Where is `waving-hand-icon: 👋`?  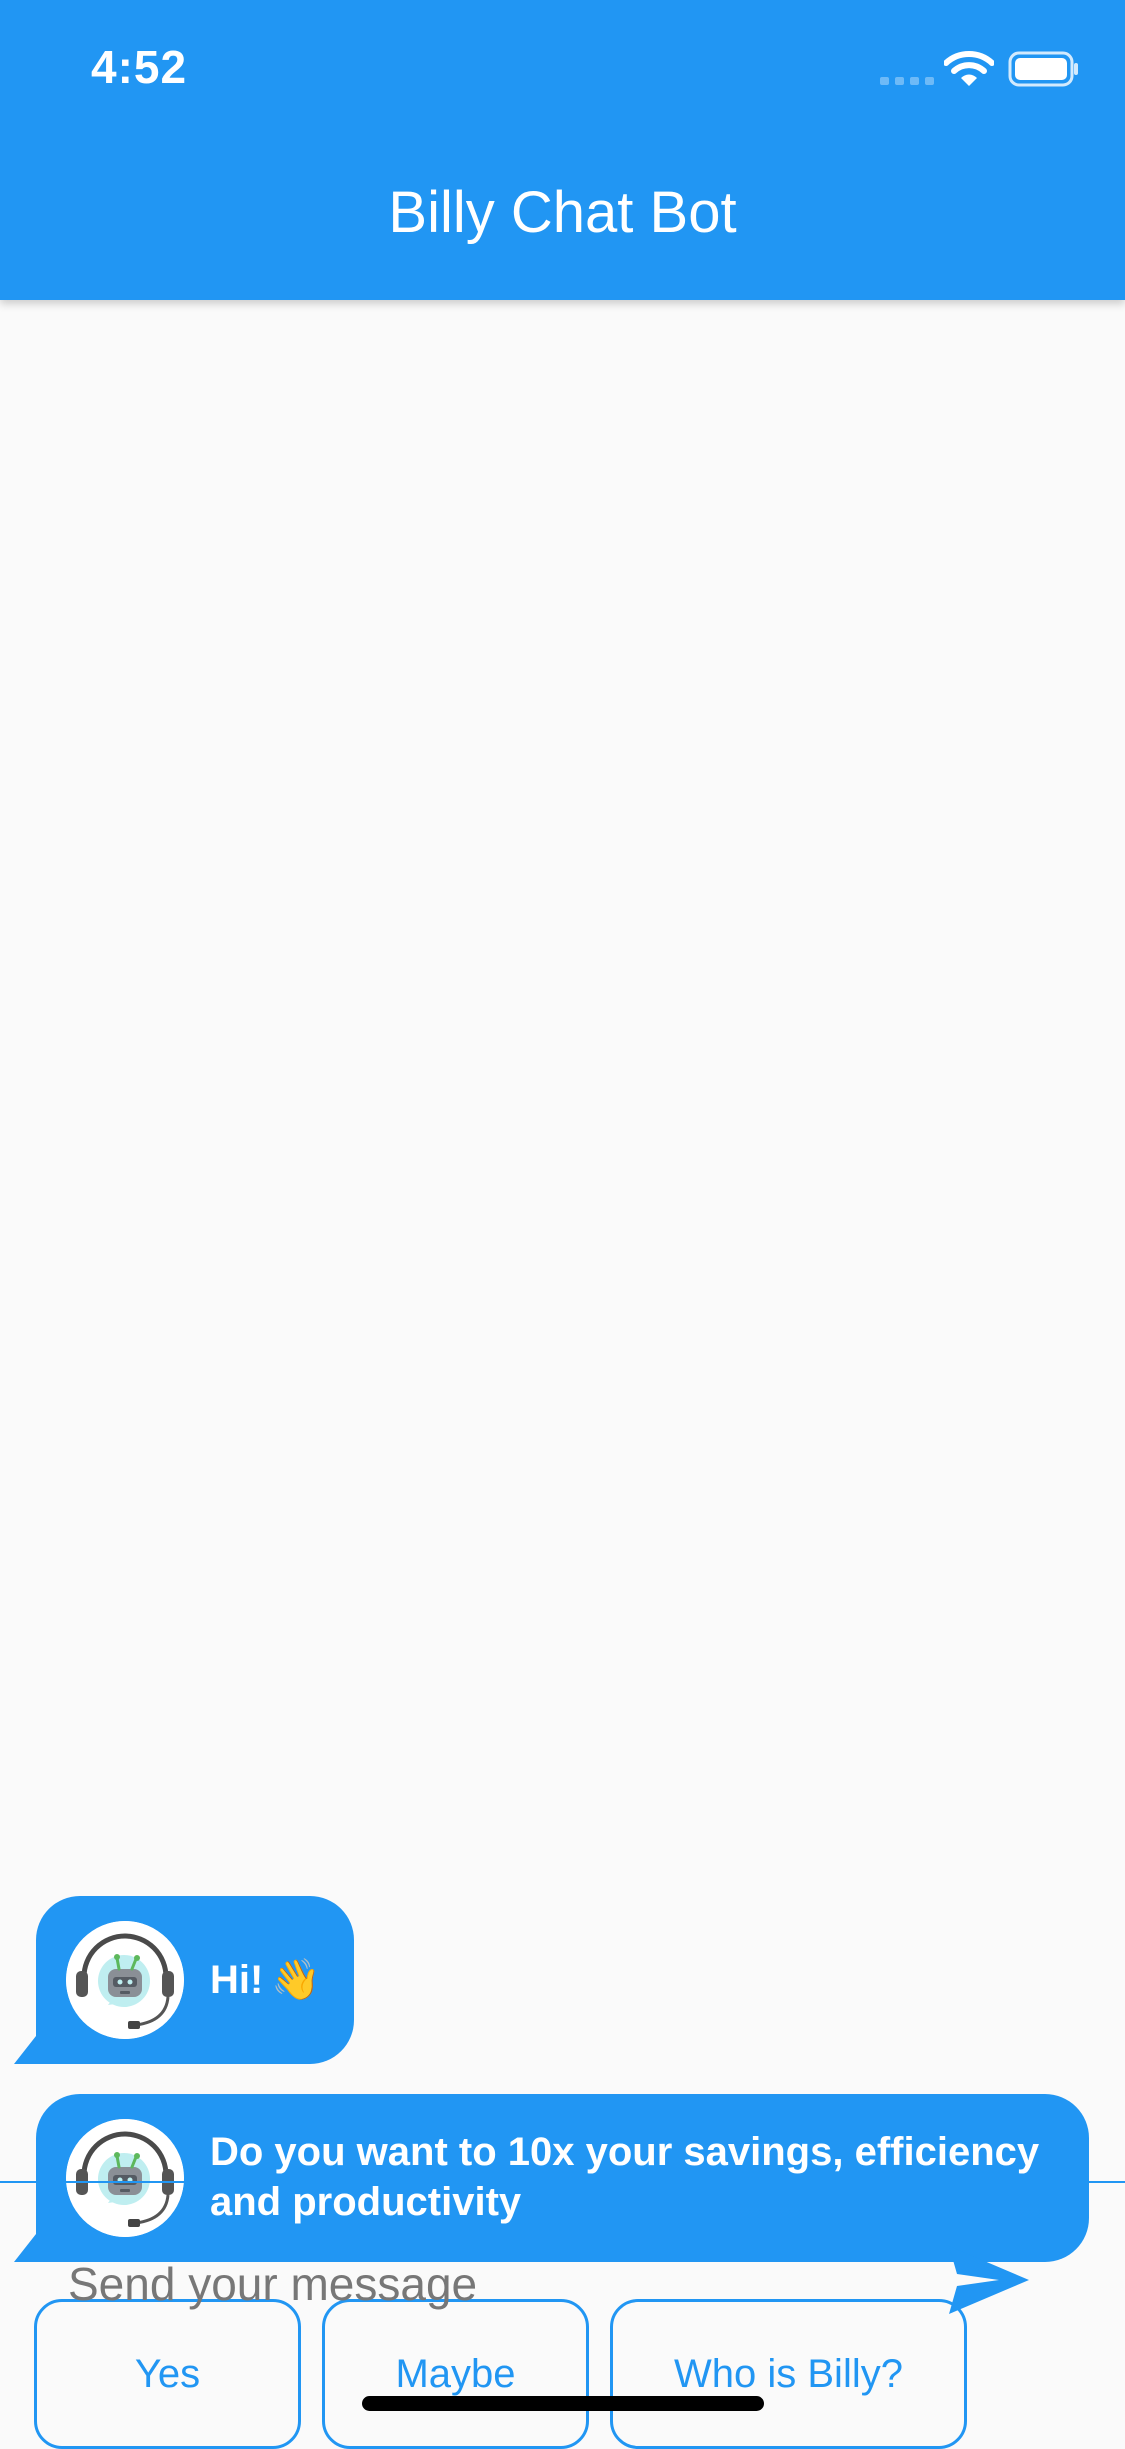 waving-hand-icon: 👋 is located at coordinates (296, 1980).